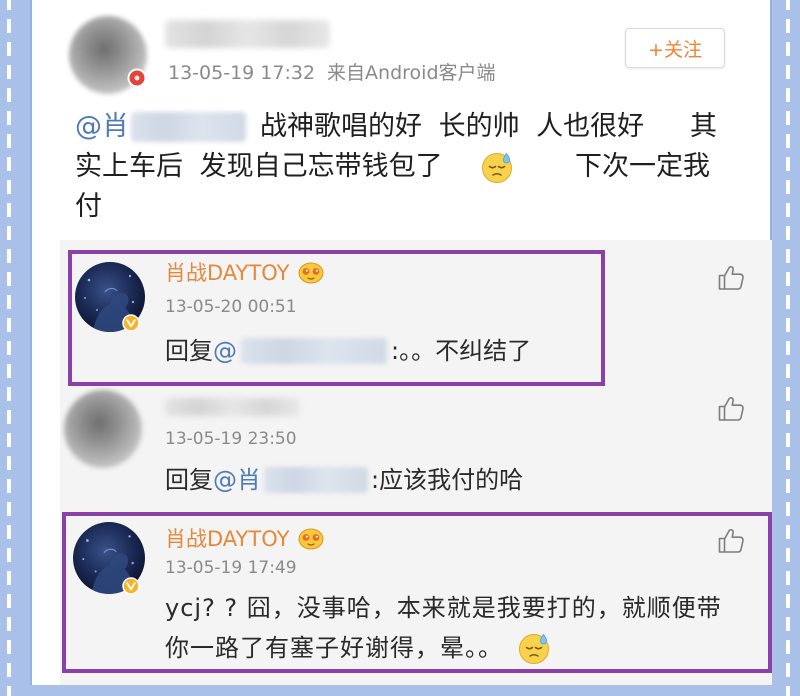 The height and width of the screenshot is (696, 800). Describe the element at coordinates (231, 568) in the screenshot. I see `reply-timestamp: 13-05-19 17:49` at that location.